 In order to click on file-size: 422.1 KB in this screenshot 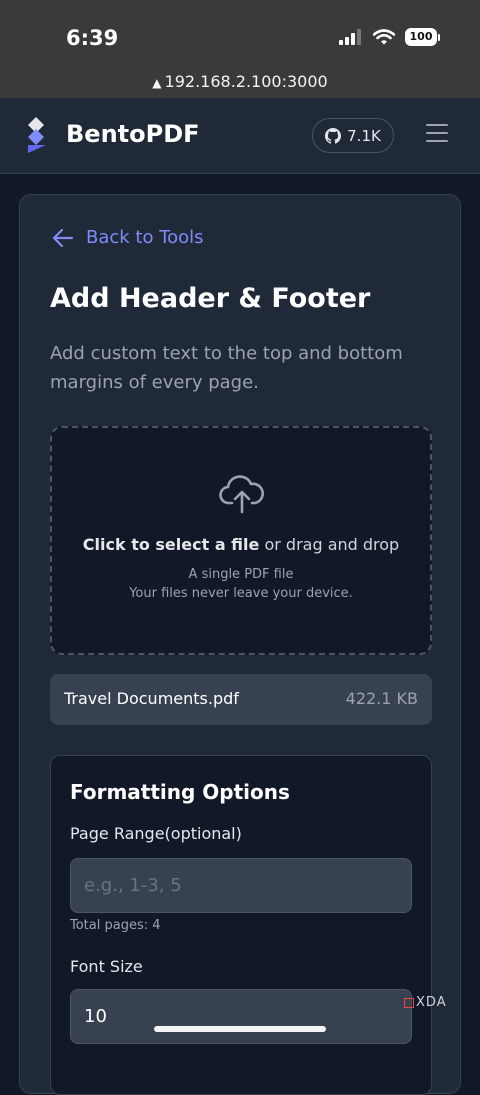, I will do `click(381, 698)`.